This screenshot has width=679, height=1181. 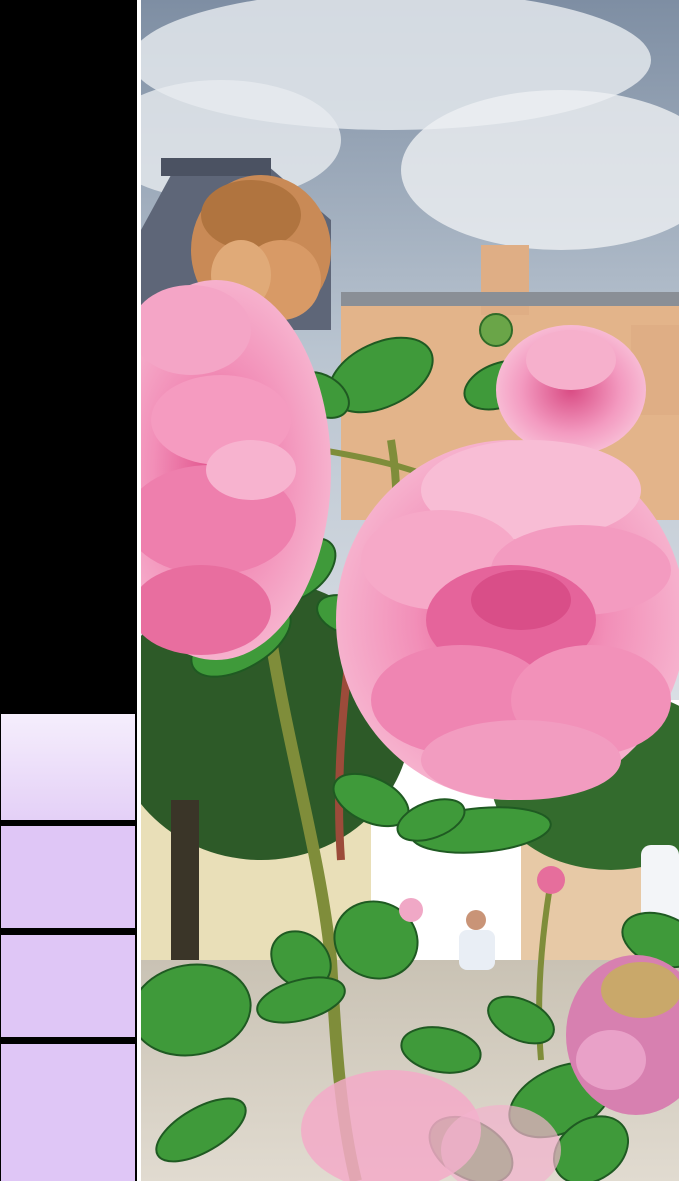 What do you see at coordinates (476, 920) in the screenshot?
I see `person-head` at bounding box center [476, 920].